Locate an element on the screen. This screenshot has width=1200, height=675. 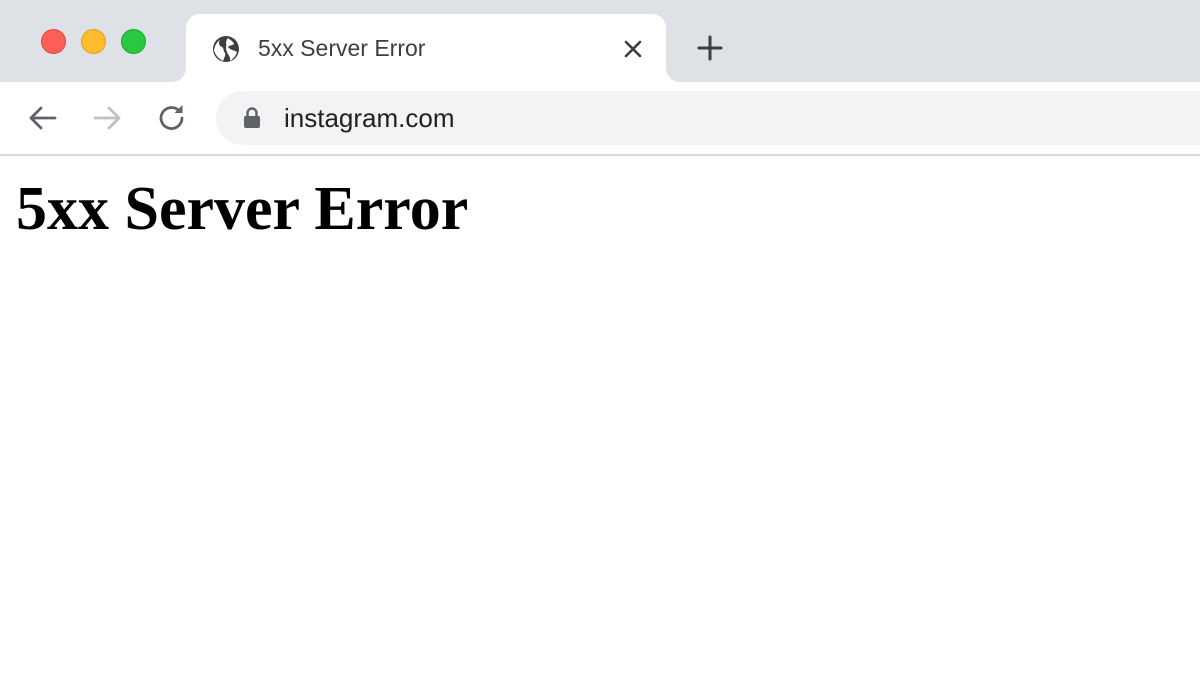
window-minimize-button is located at coordinates (93, 41).